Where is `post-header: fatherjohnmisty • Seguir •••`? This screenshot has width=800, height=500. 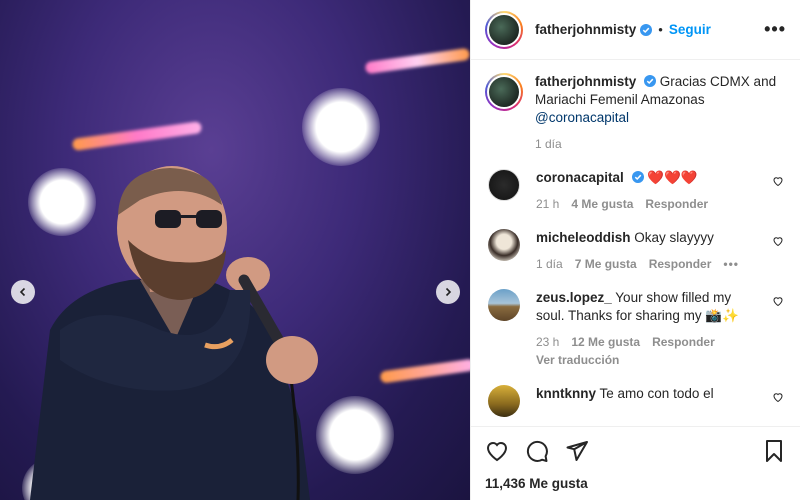
post-header: fatherjohnmisty • Seguir ••• is located at coordinates (635, 30).